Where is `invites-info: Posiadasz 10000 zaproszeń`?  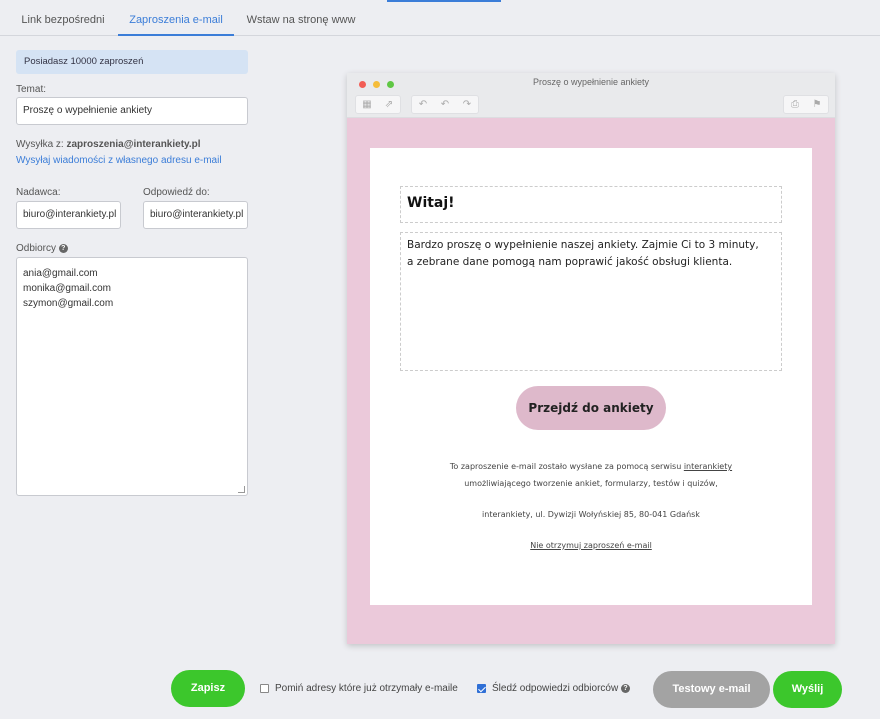
invites-info: Posiadasz 10000 zaproszeń is located at coordinates (132, 62).